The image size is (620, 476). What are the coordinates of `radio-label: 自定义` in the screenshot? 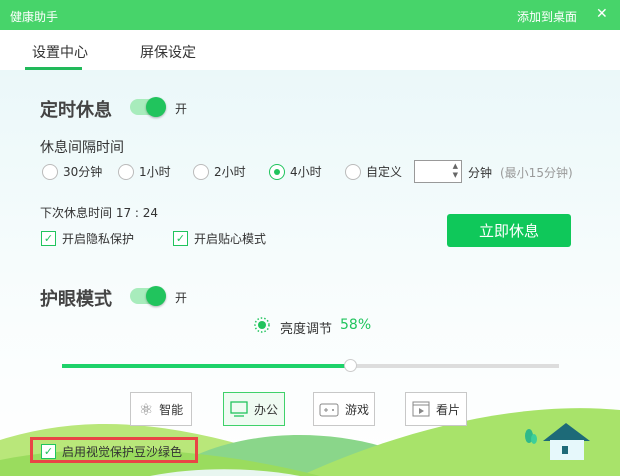 It's located at (384, 172).